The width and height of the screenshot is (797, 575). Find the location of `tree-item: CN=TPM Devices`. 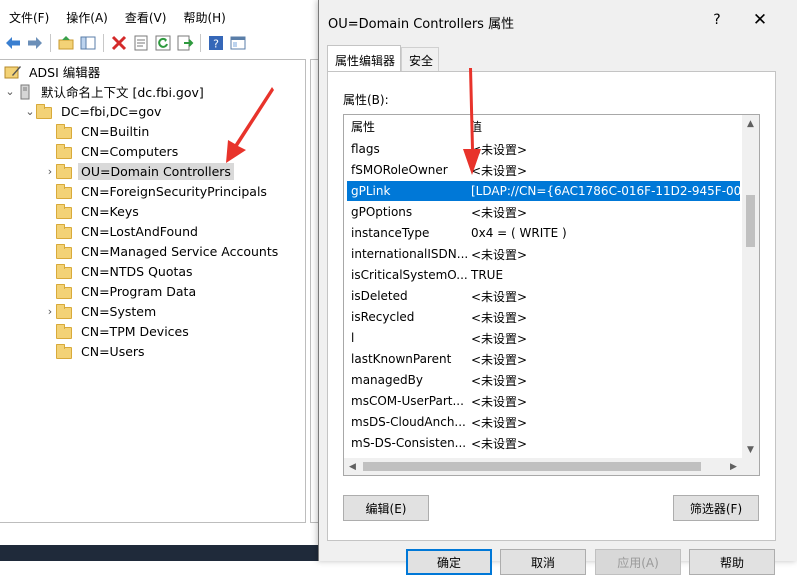

tree-item: CN=TPM Devices is located at coordinates (118, 331).